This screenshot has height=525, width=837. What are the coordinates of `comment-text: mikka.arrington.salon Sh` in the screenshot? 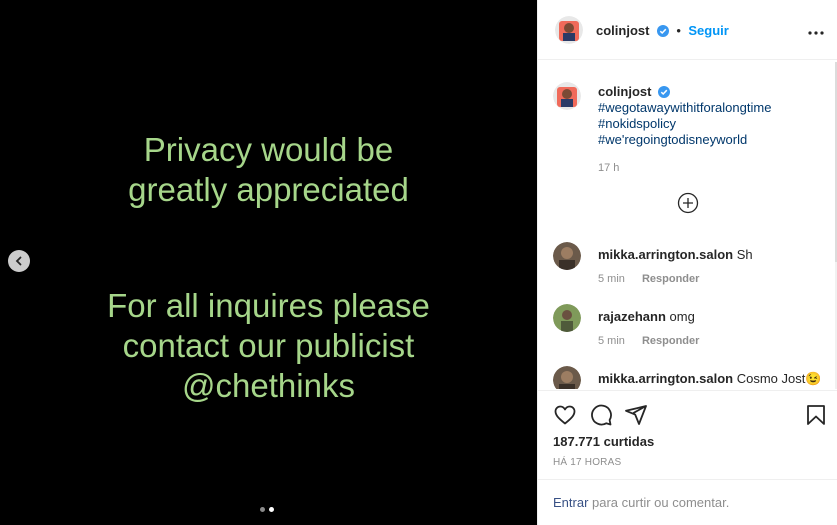 It's located at (675, 254).